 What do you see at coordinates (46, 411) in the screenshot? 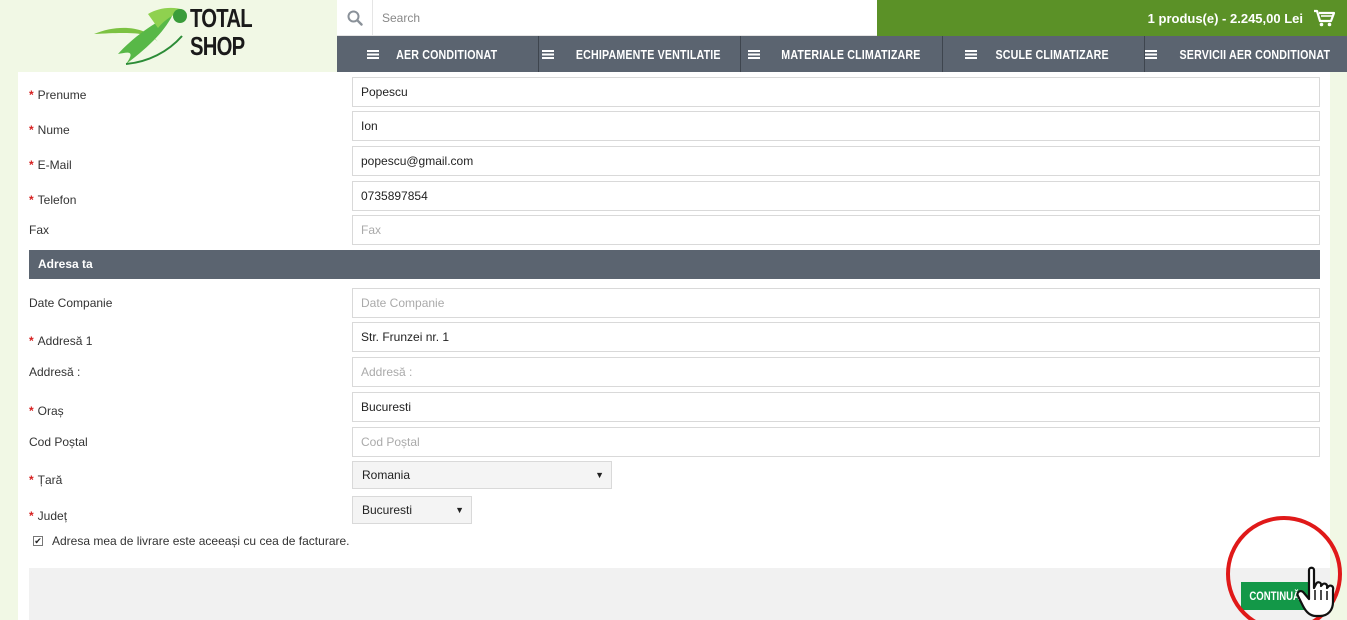
I see `oras-label: * Oraș` at bounding box center [46, 411].